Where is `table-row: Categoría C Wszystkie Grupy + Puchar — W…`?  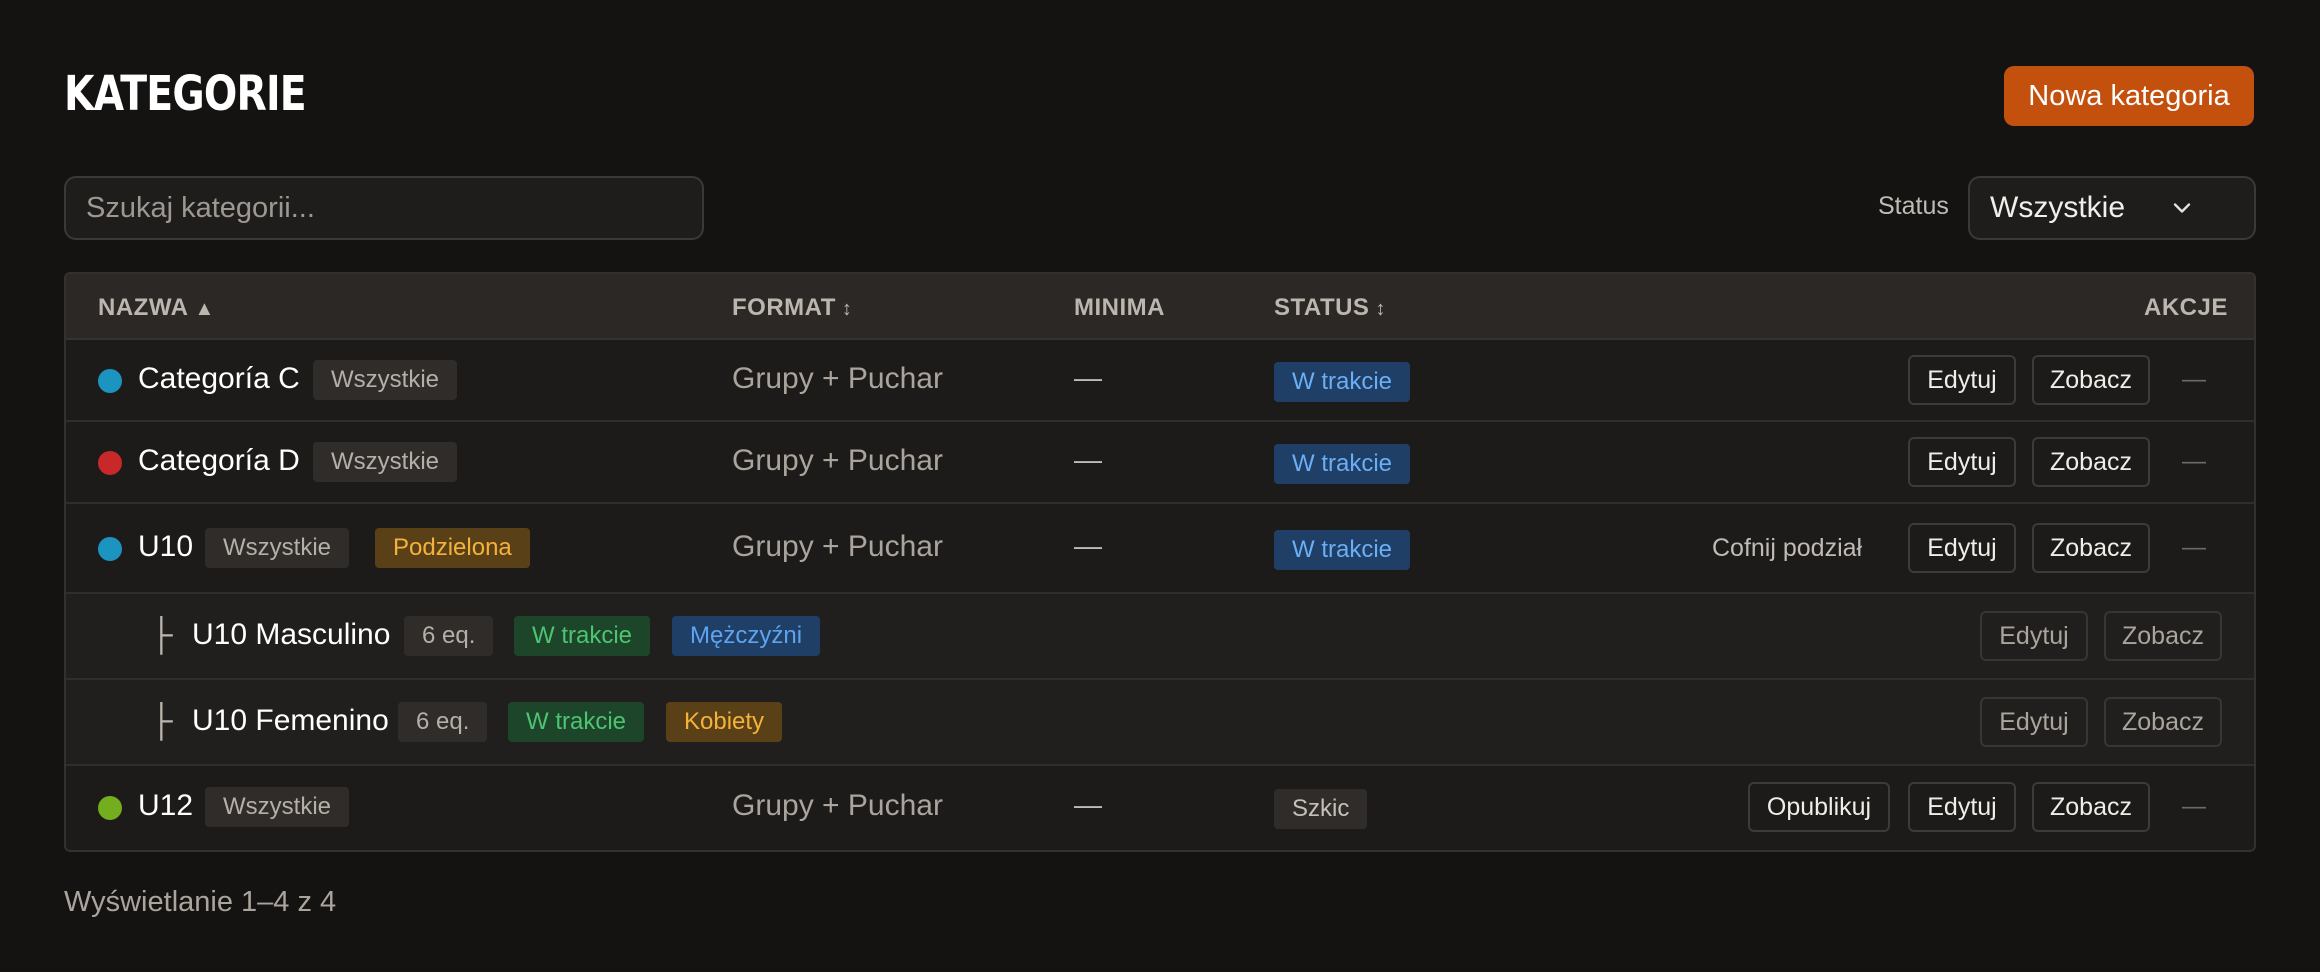
table-row: Categoría C Wszystkie Grupy + Puchar — W… is located at coordinates (1160, 381).